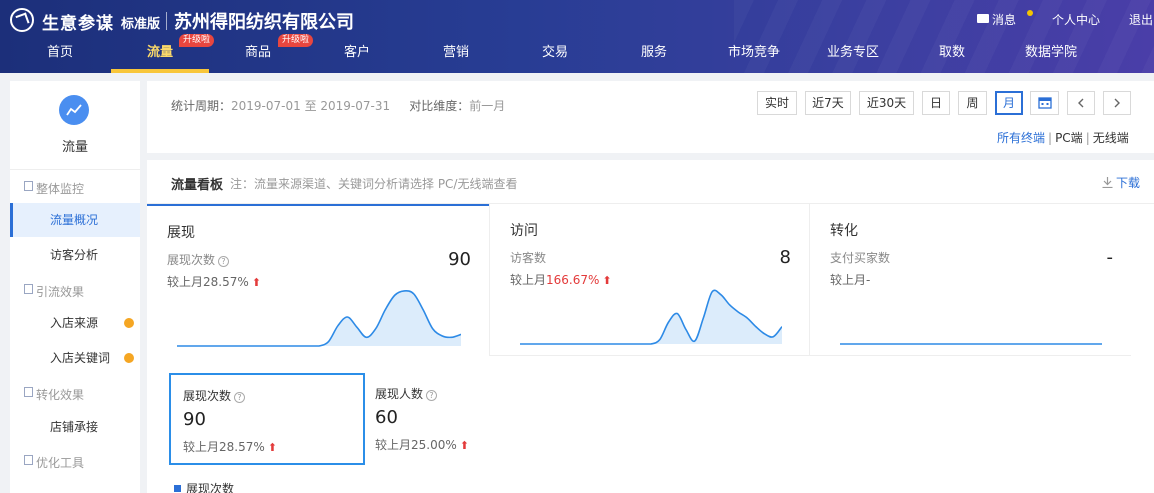  I want to click on nav-data-fetch: 取数, so click(952, 58).